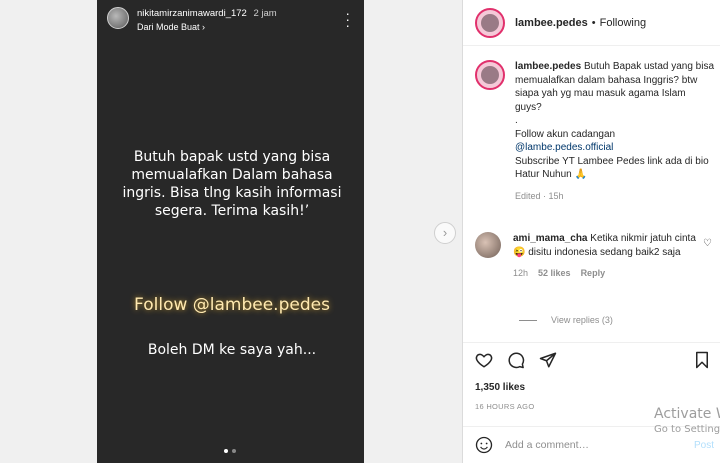 The image size is (720, 463). I want to click on more-options-icon: · · ·, so click(347, 19).